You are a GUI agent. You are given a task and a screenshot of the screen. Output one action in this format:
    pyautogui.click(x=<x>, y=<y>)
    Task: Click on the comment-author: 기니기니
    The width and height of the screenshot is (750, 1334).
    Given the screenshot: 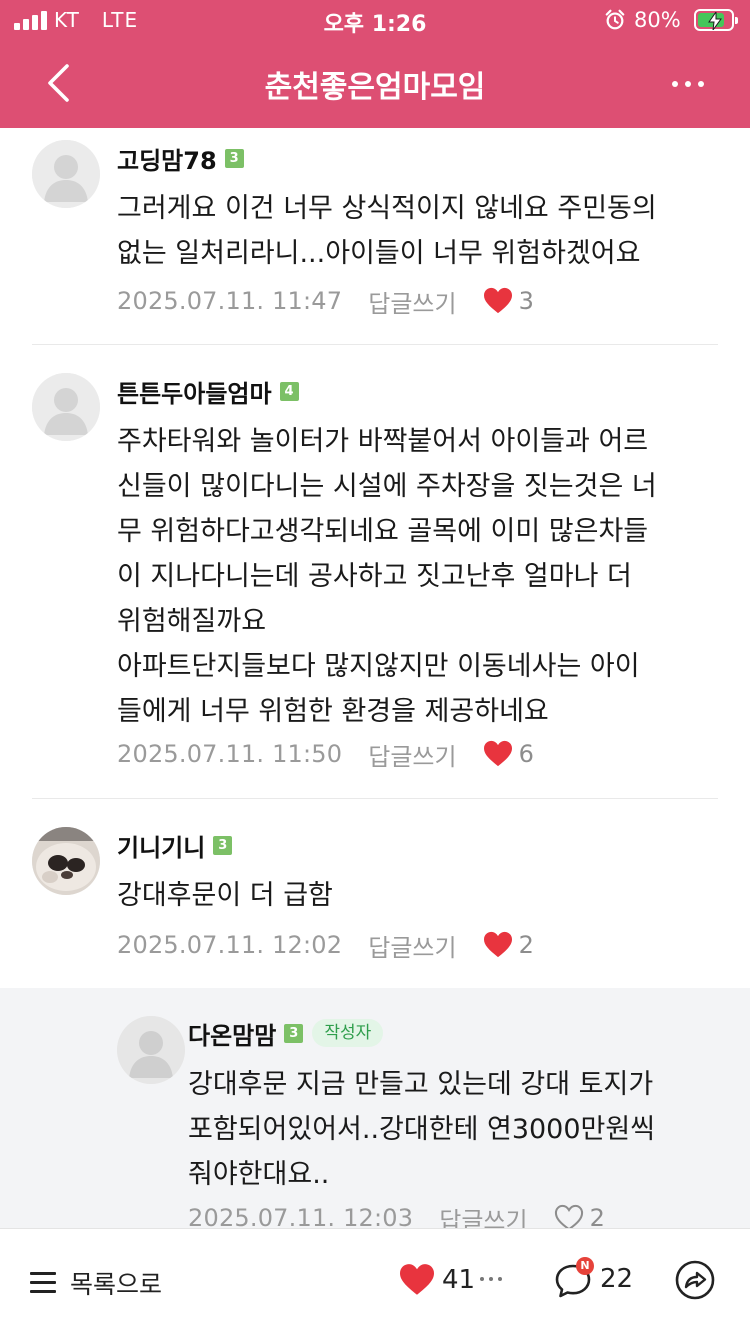 What is the action you would take?
    pyautogui.click(x=161, y=845)
    